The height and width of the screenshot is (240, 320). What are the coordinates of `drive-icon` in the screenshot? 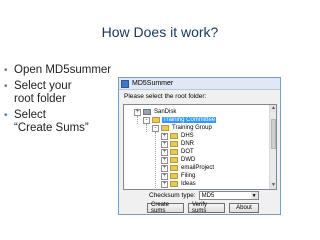 It's located at (147, 112).